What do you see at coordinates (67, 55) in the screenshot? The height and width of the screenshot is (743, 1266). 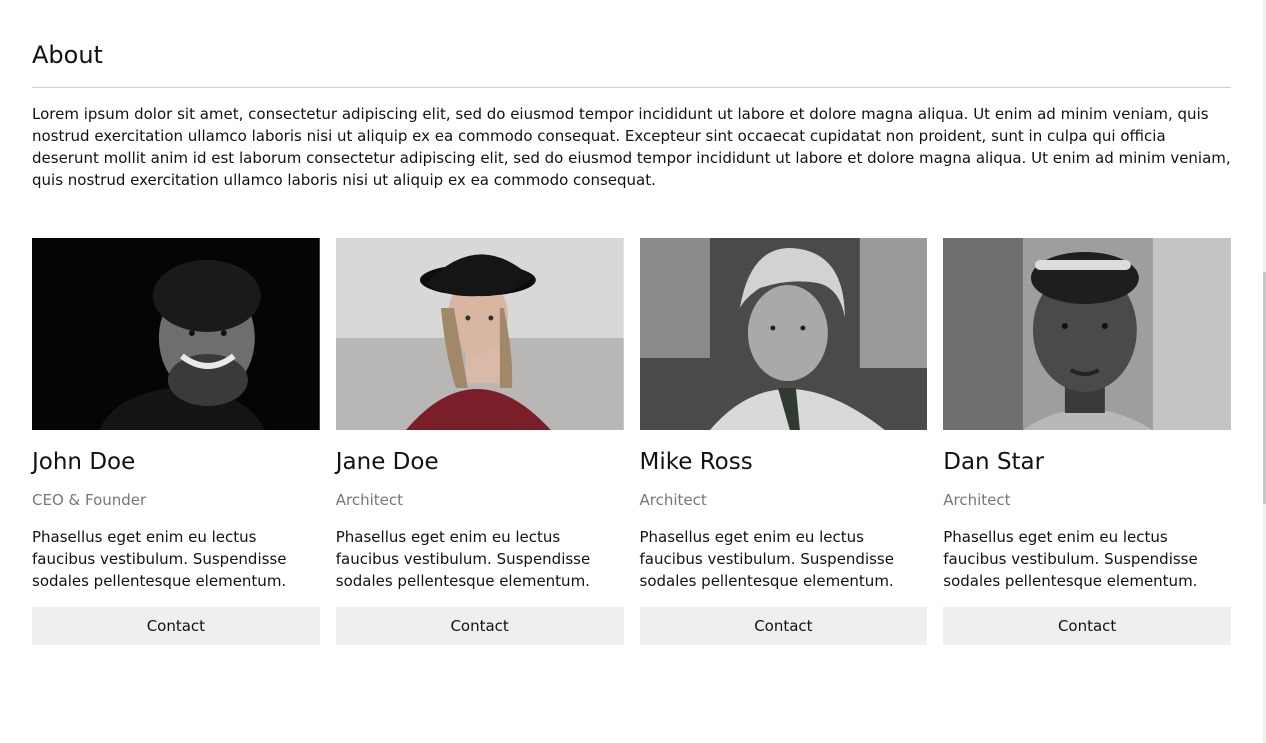 I see `about-title: About` at bounding box center [67, 55].